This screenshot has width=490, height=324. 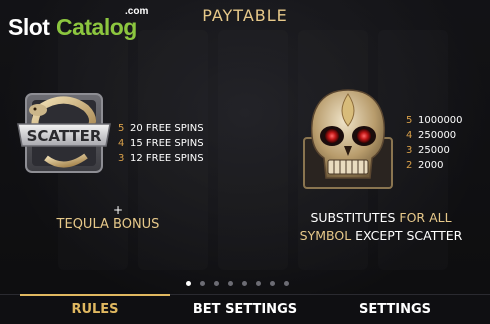 I want to click on subst-text-2: FOR ALL, so click(x=423, y=217).